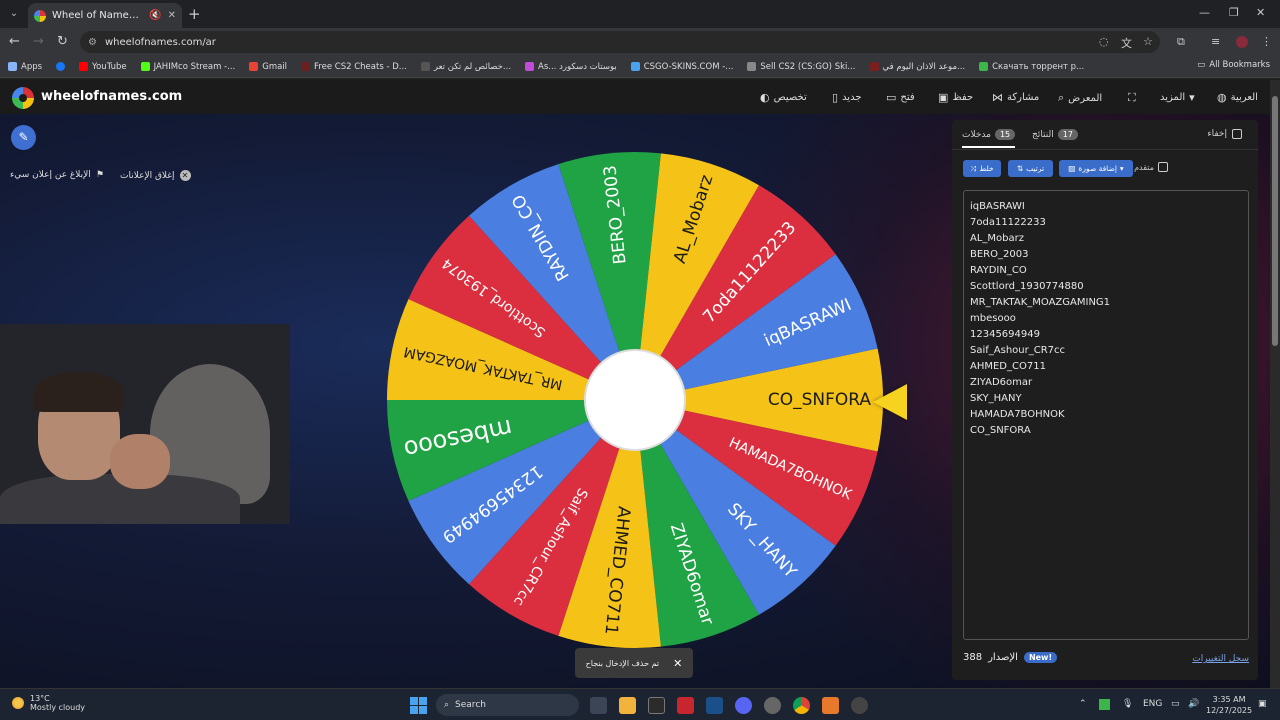  What do you see at coordinates (25, 67) in the screenshot?
I see `bookmark-apps: Apps` at bounding box center [25, 67].